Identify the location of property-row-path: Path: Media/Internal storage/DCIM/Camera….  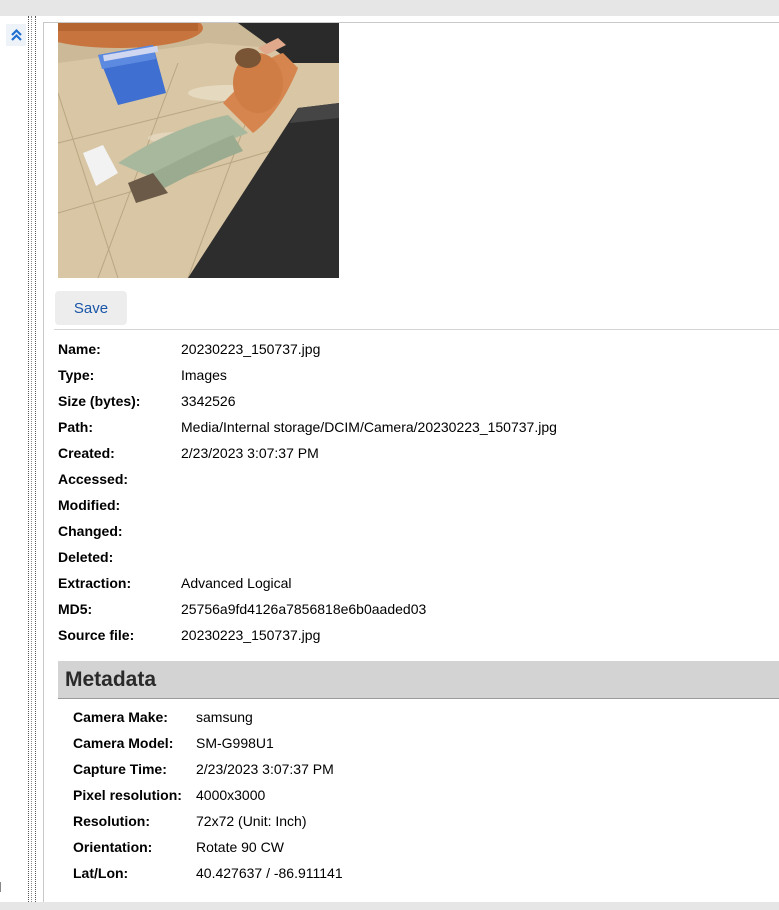
(418, 431).